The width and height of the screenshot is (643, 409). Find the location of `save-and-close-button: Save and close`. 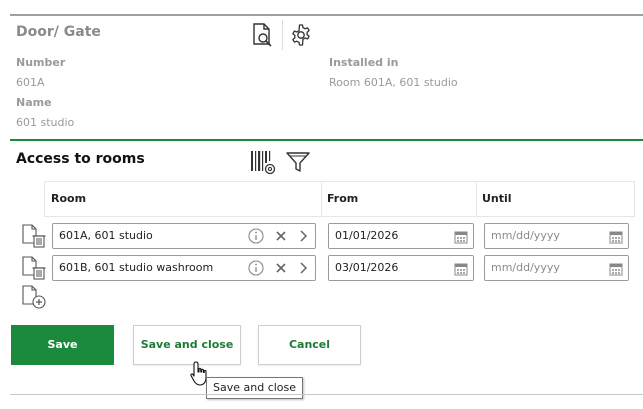

save-and-close-button: Save and close is located at coordinates (187, 345).